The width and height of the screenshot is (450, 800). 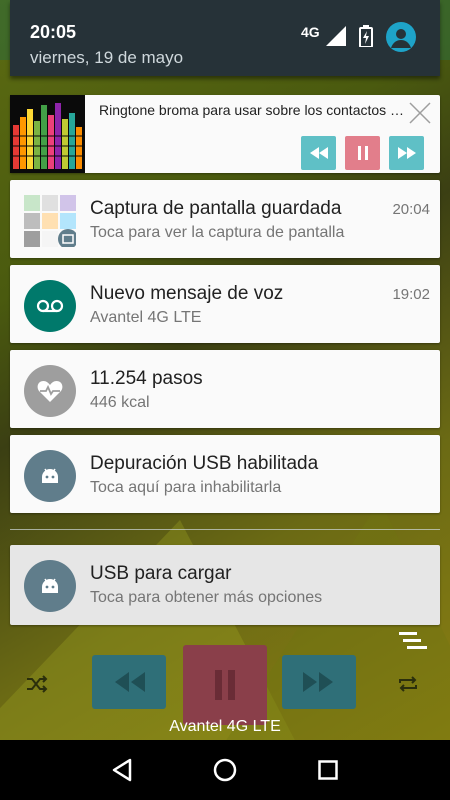 I want to click on media-previous-button, so click(x=318, y=153).